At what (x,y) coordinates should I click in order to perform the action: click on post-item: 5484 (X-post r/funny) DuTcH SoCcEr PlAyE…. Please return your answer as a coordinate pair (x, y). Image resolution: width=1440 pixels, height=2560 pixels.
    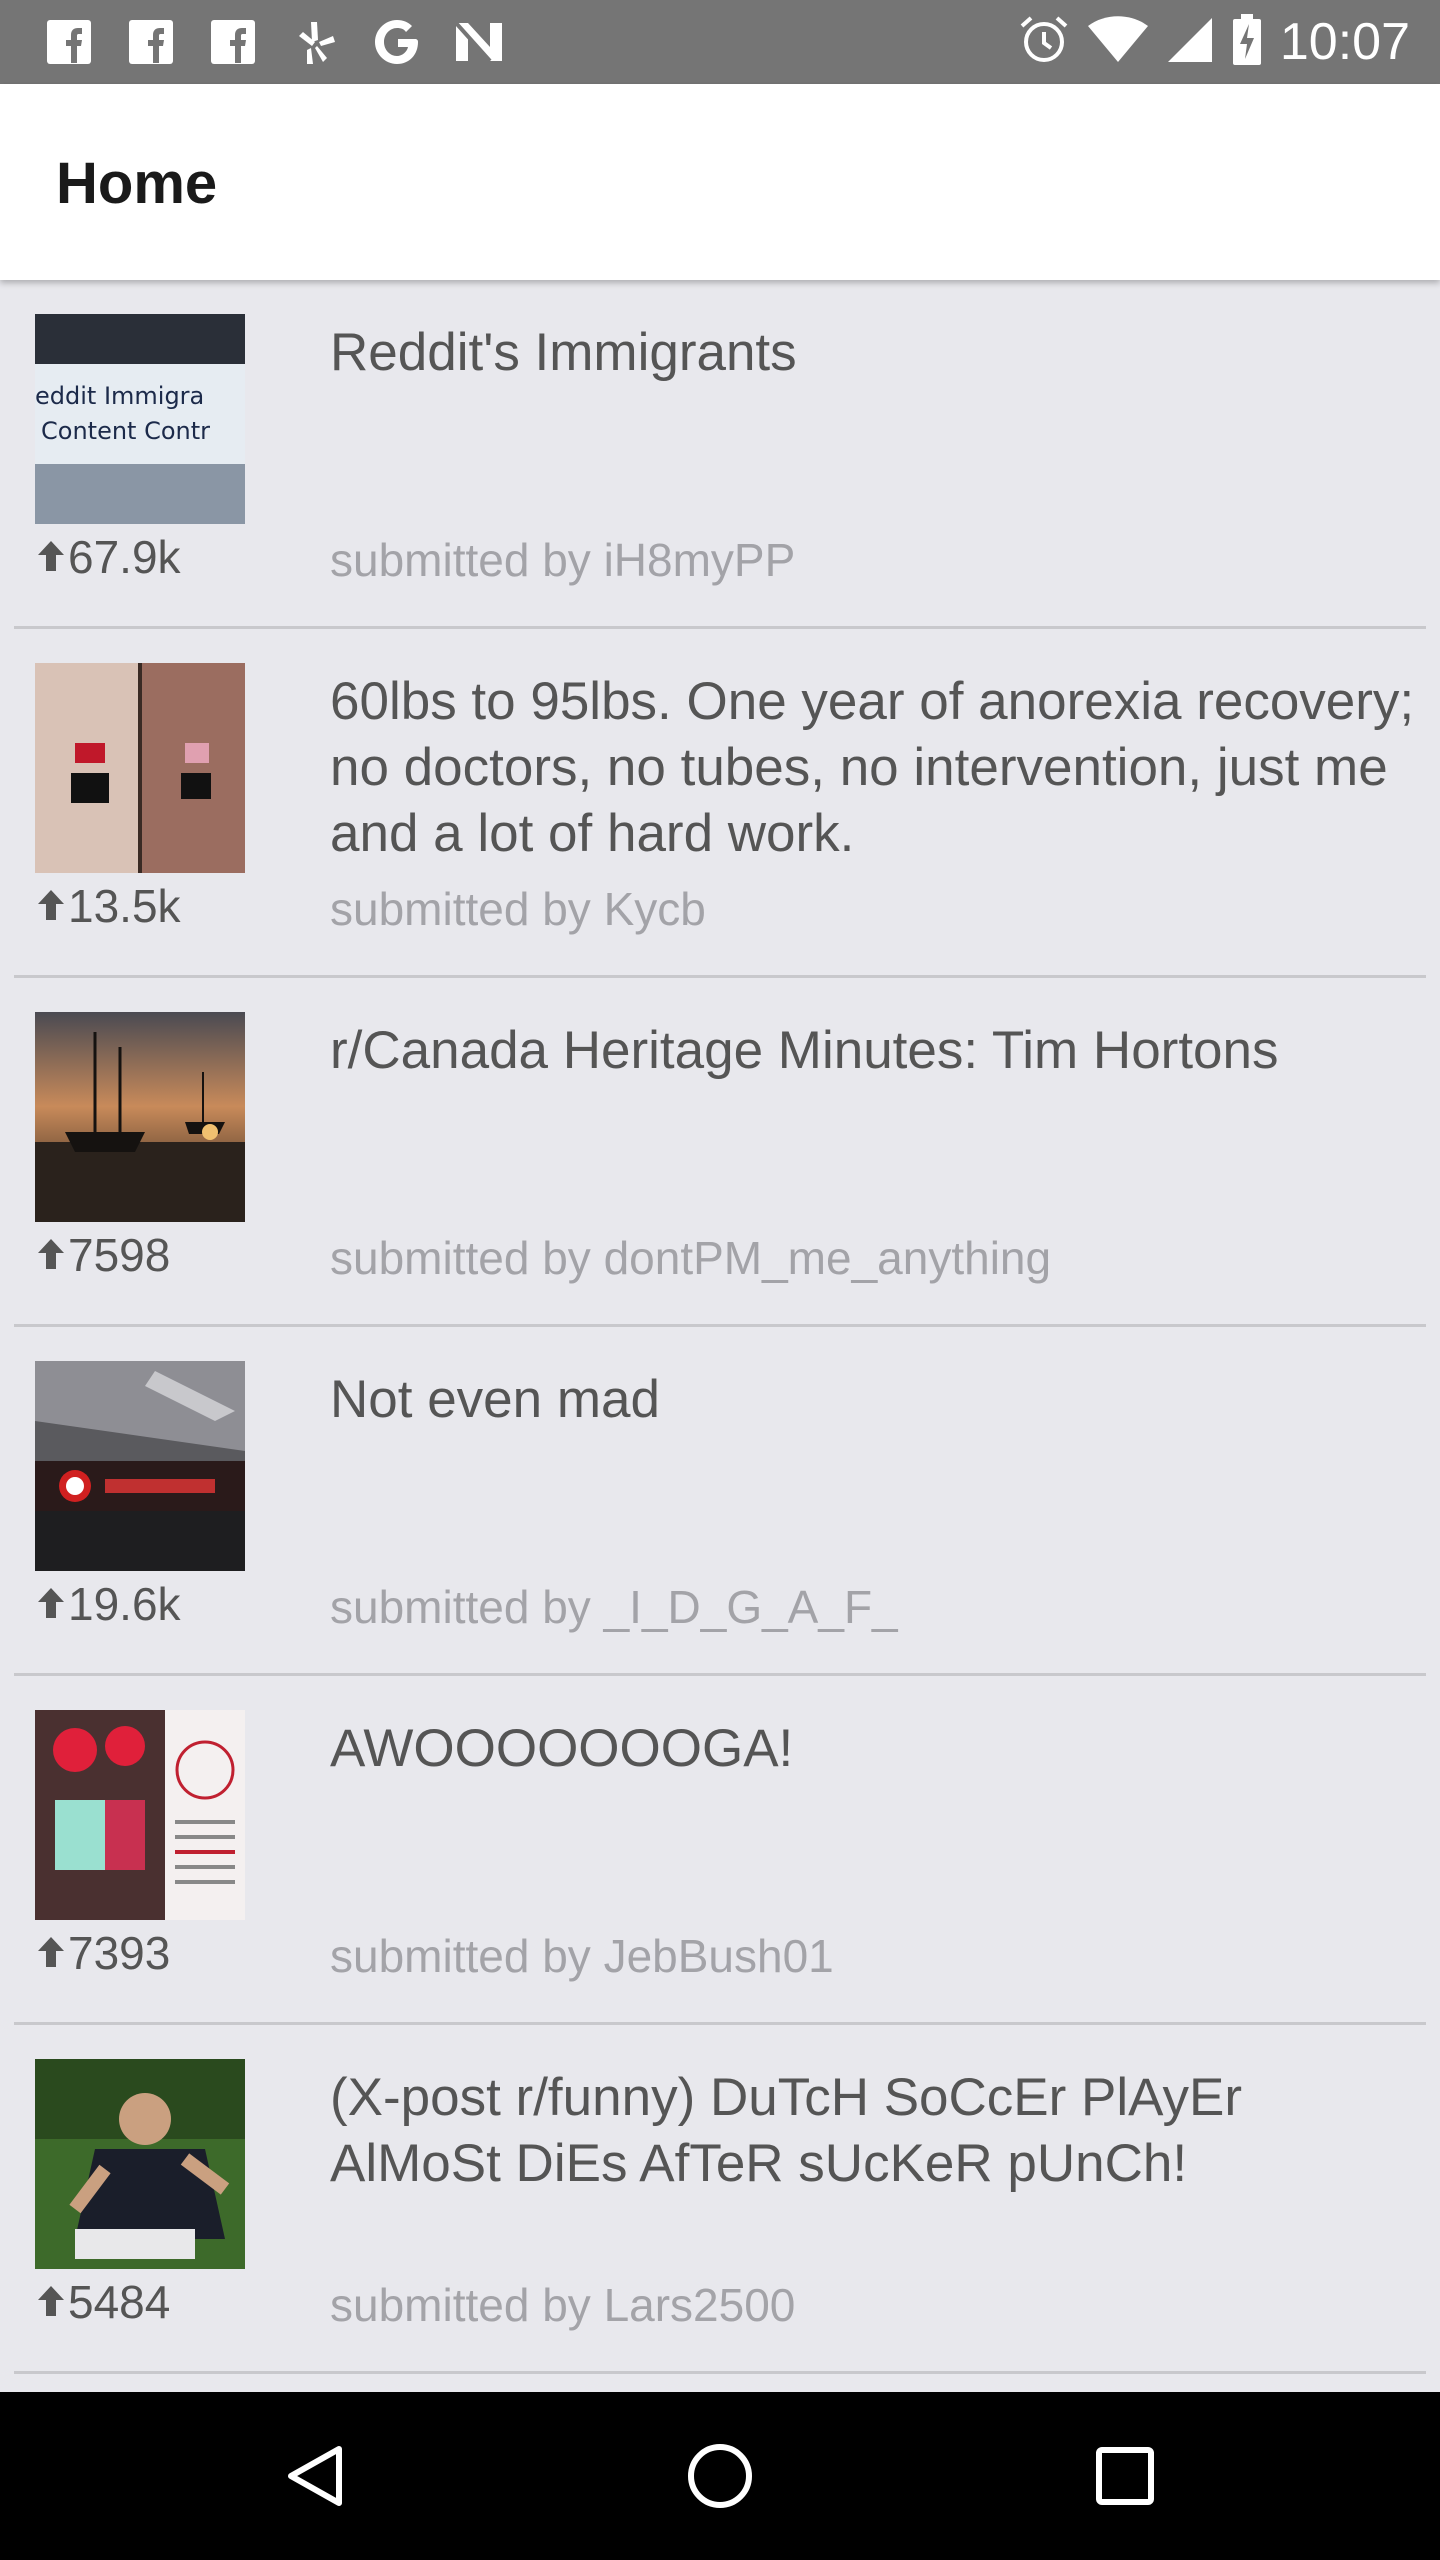
    Looking at the image, I should click on (720, 2199).